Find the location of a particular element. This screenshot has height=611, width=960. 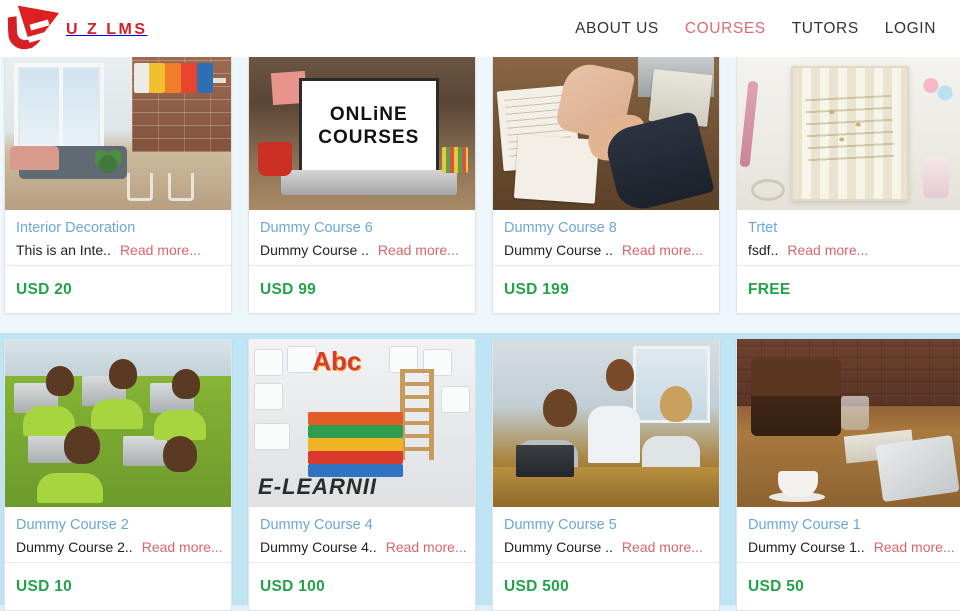

course-price: USD 10 is located at coordinates (44, 586).